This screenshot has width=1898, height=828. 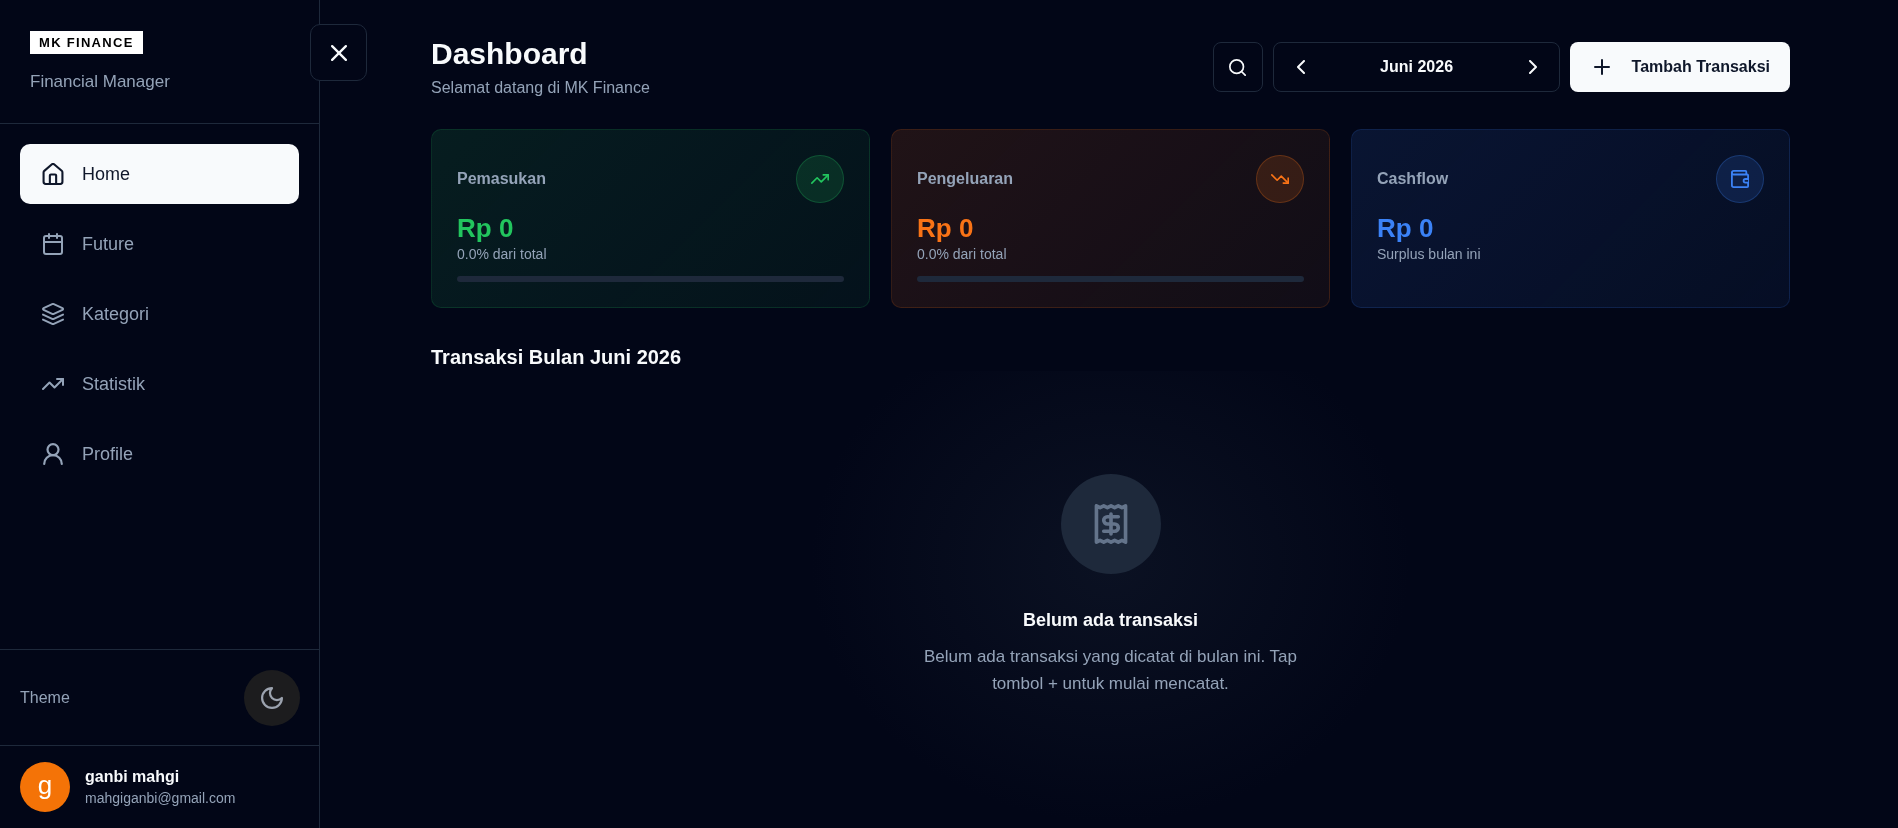 I want to click on trend-up-icon, so click(x=820, y=179).